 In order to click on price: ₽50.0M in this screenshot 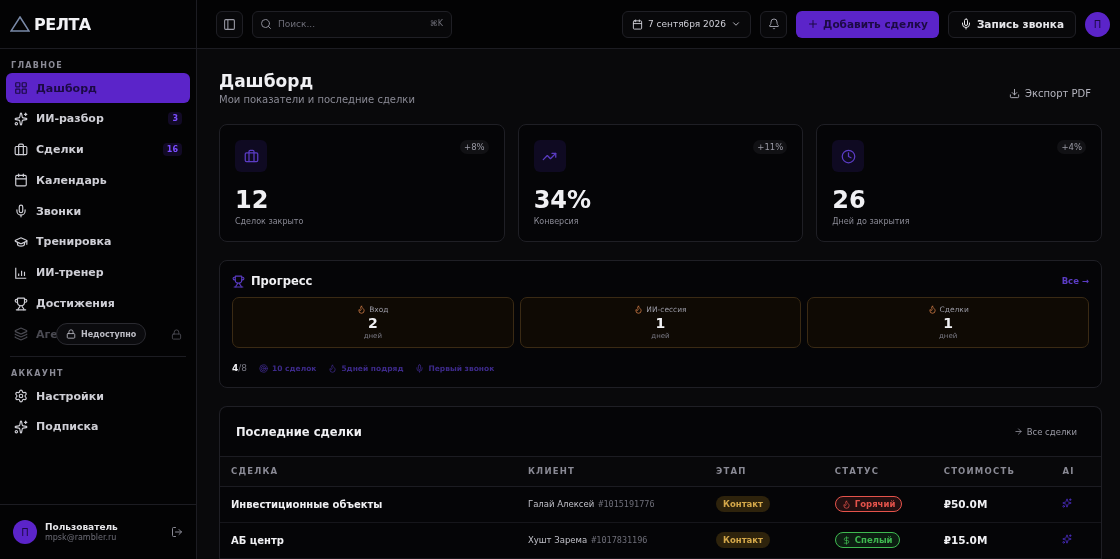, I will do `click(965, 504)`.